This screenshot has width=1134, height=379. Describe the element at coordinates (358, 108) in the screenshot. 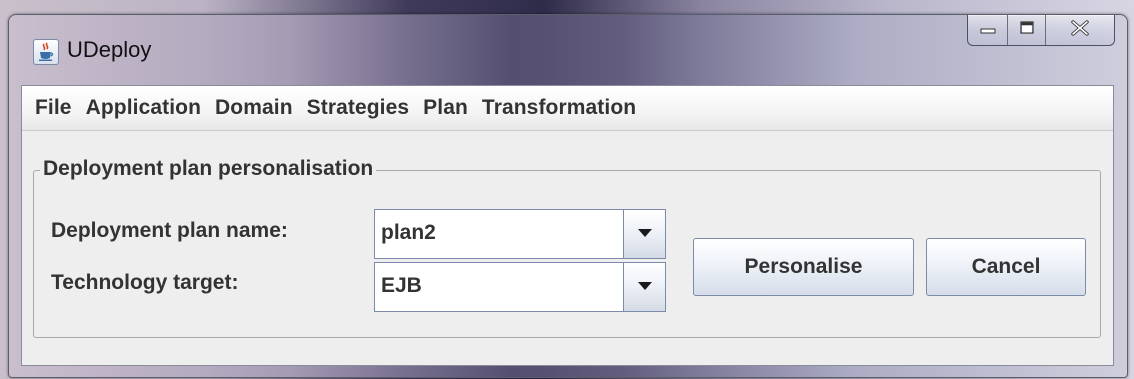

I see `menu-strategies: Strategies` at that location.